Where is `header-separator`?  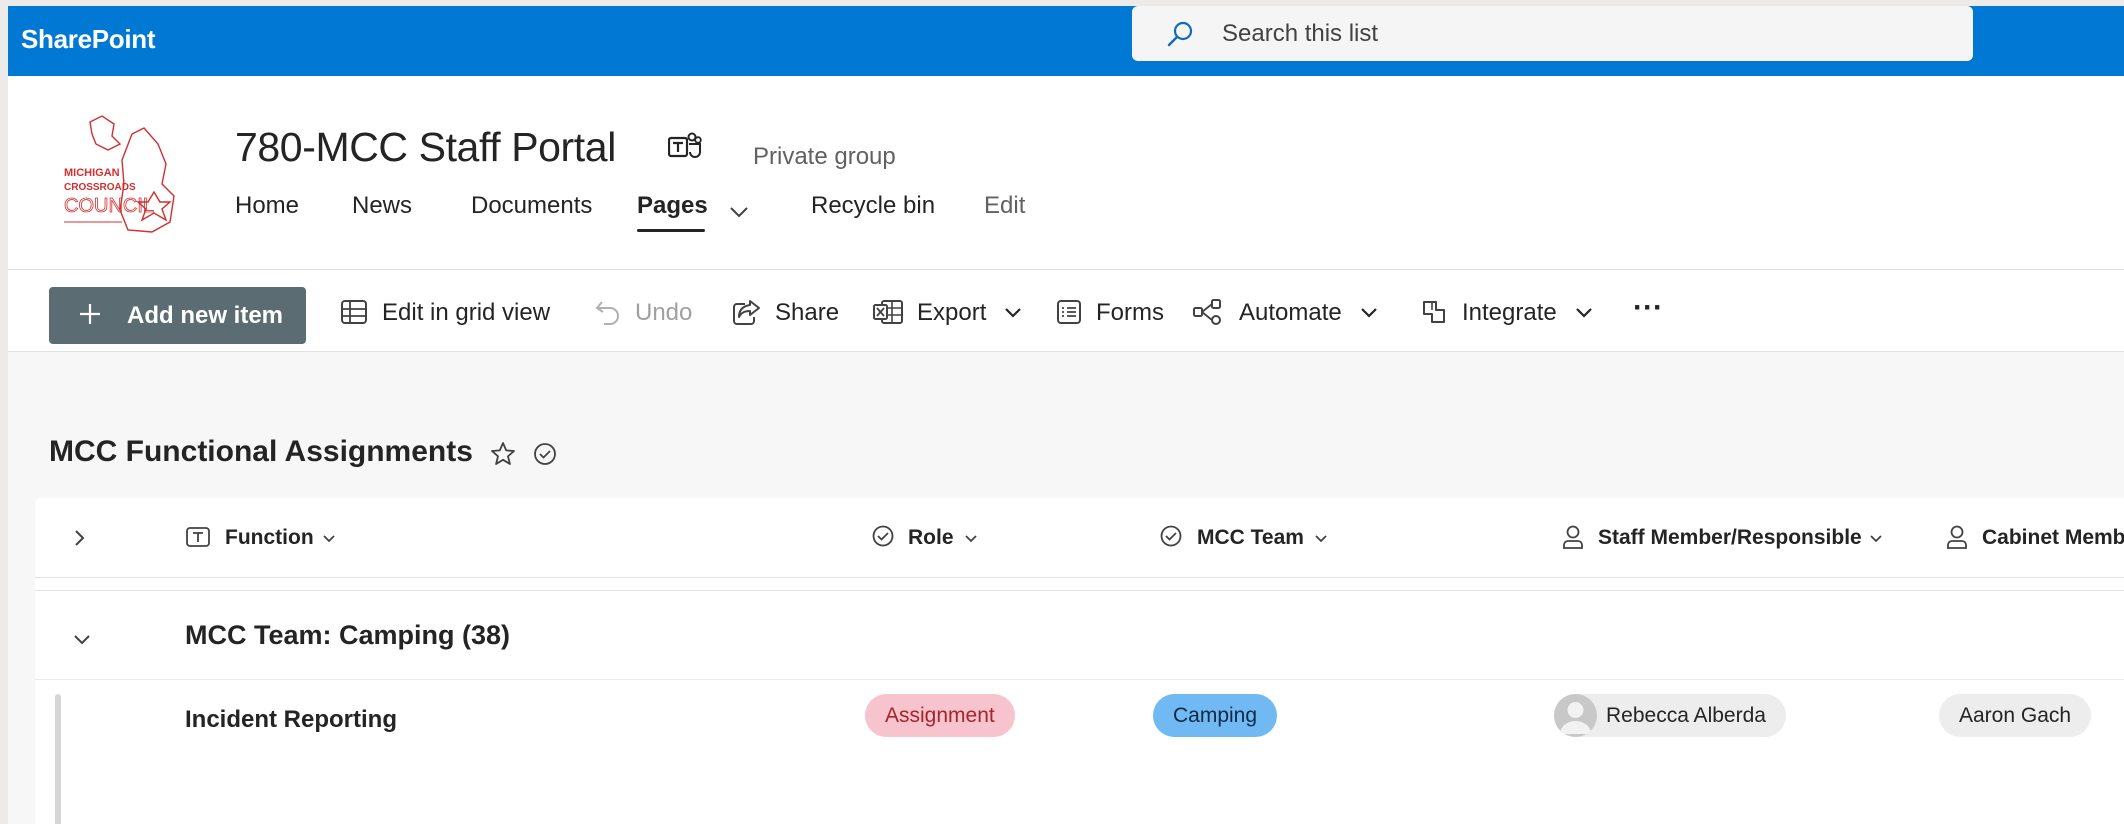
header-separator is located at coordinates (1079, 590).